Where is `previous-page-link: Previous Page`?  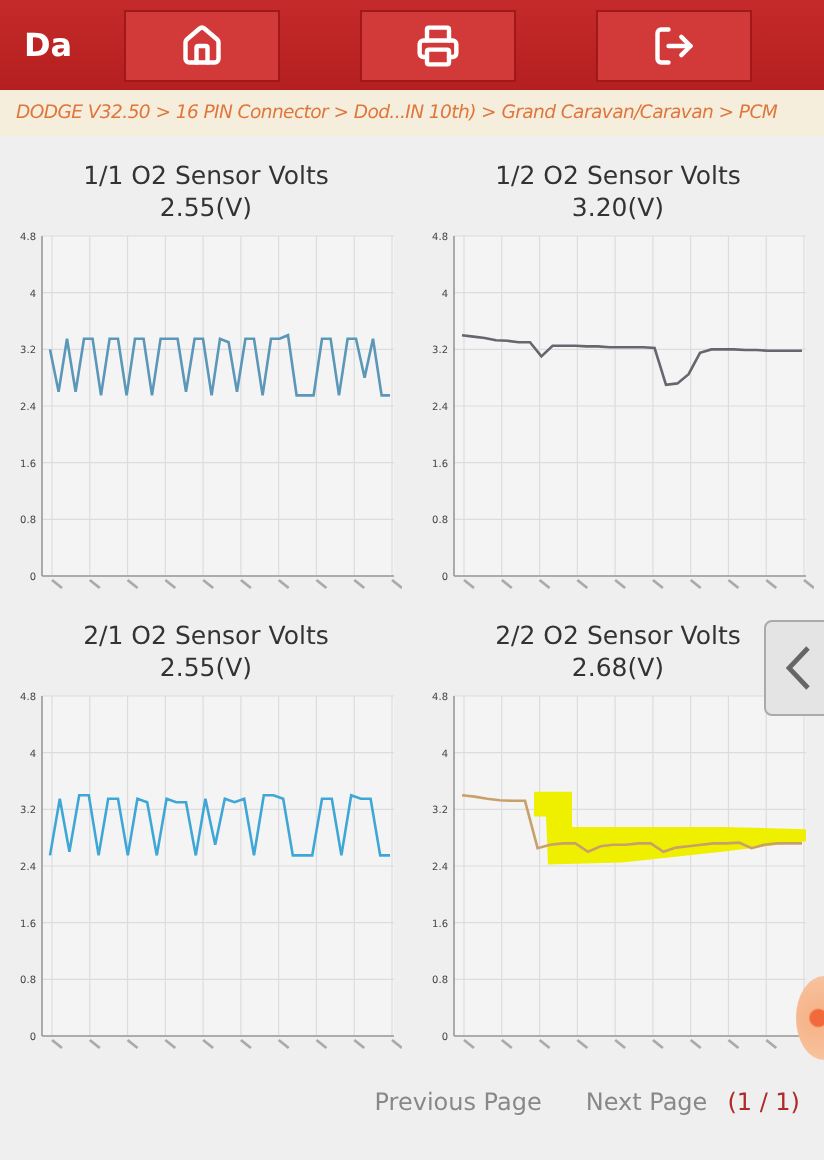
previous-page-link: Previous Page is located at coordinates (458, 1102).